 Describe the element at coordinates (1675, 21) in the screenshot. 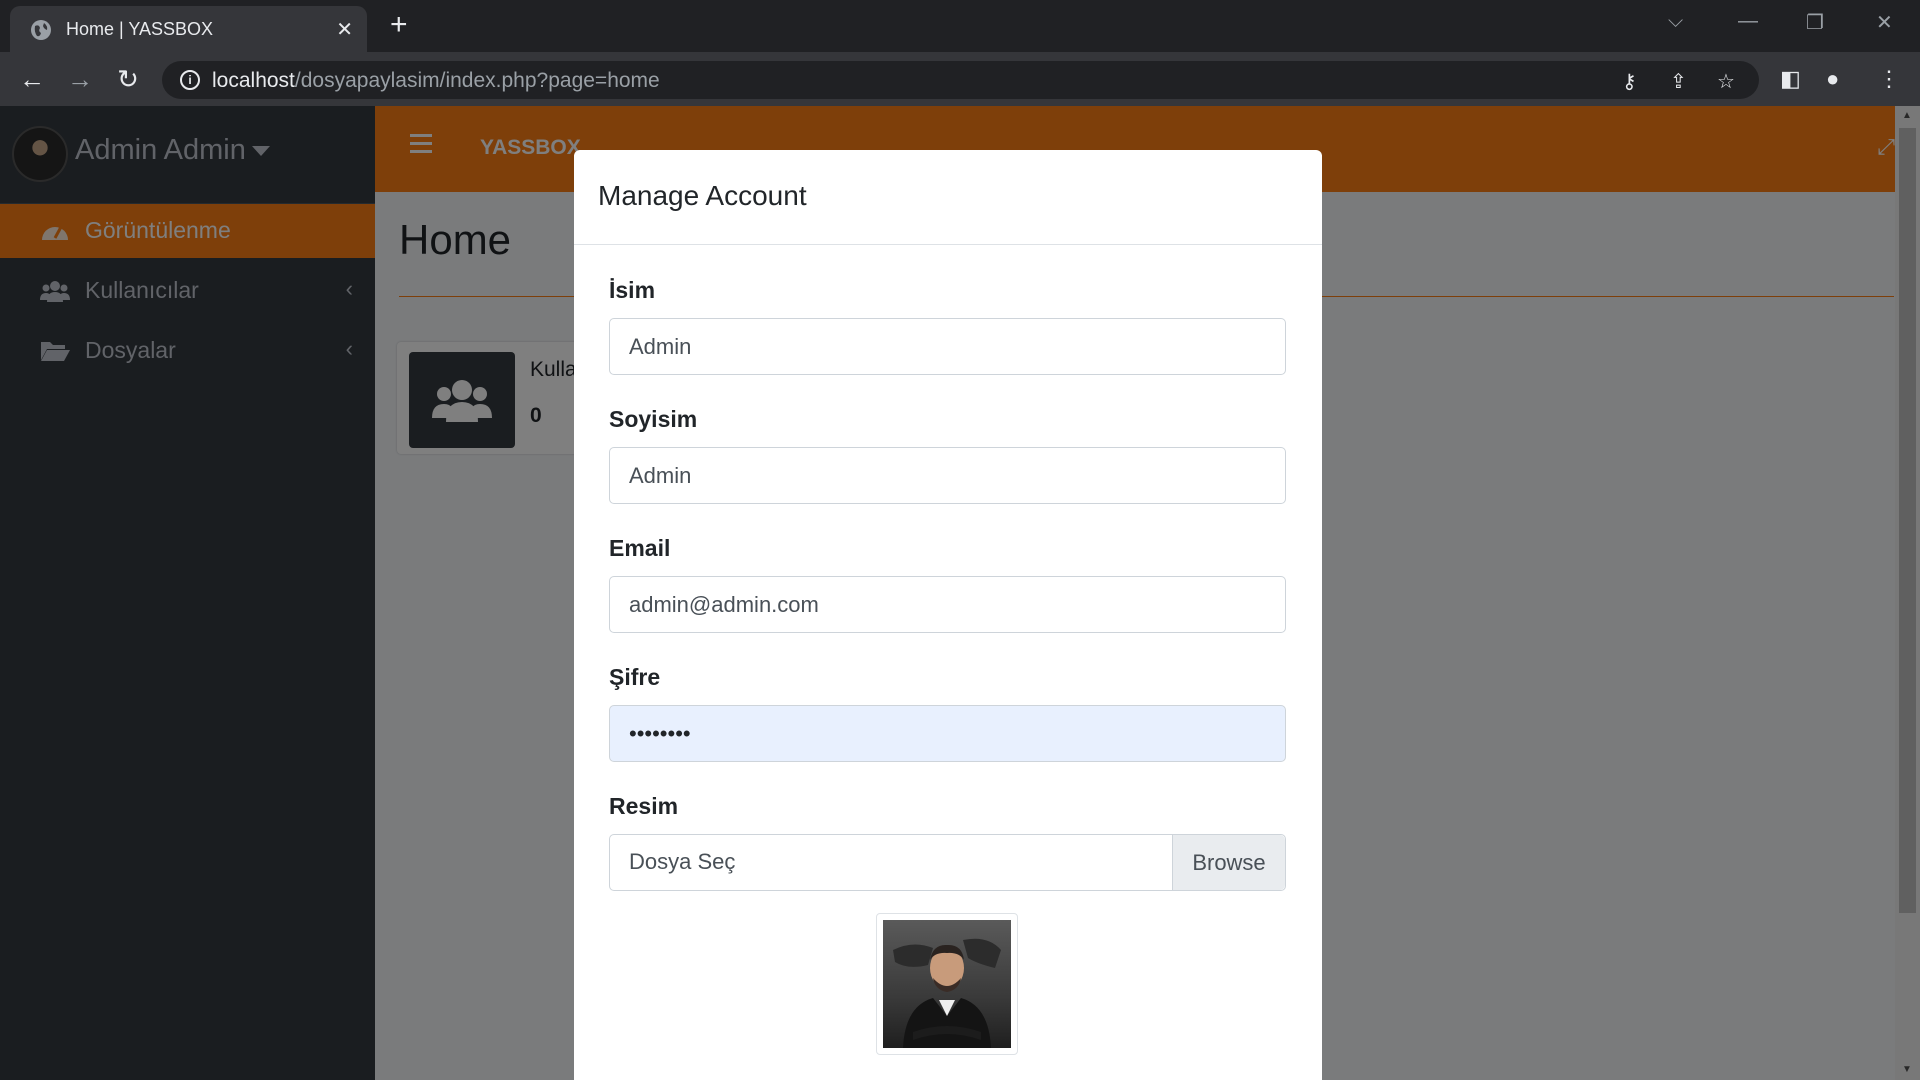

I see `tab-search-icon: ⌵` at that location.